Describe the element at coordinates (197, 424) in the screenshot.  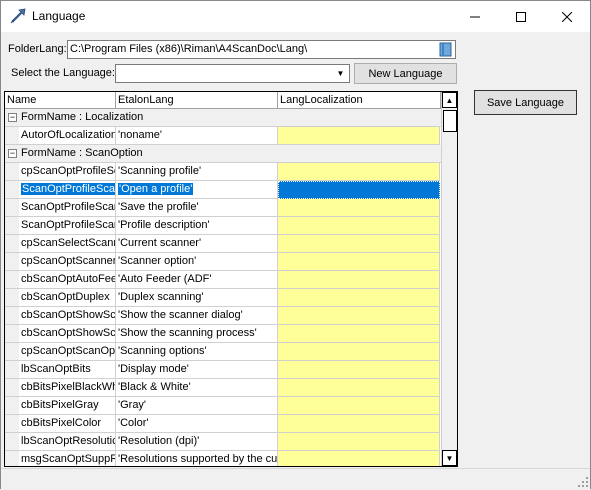
I see `etalon-cell: 'Color'` at that location.